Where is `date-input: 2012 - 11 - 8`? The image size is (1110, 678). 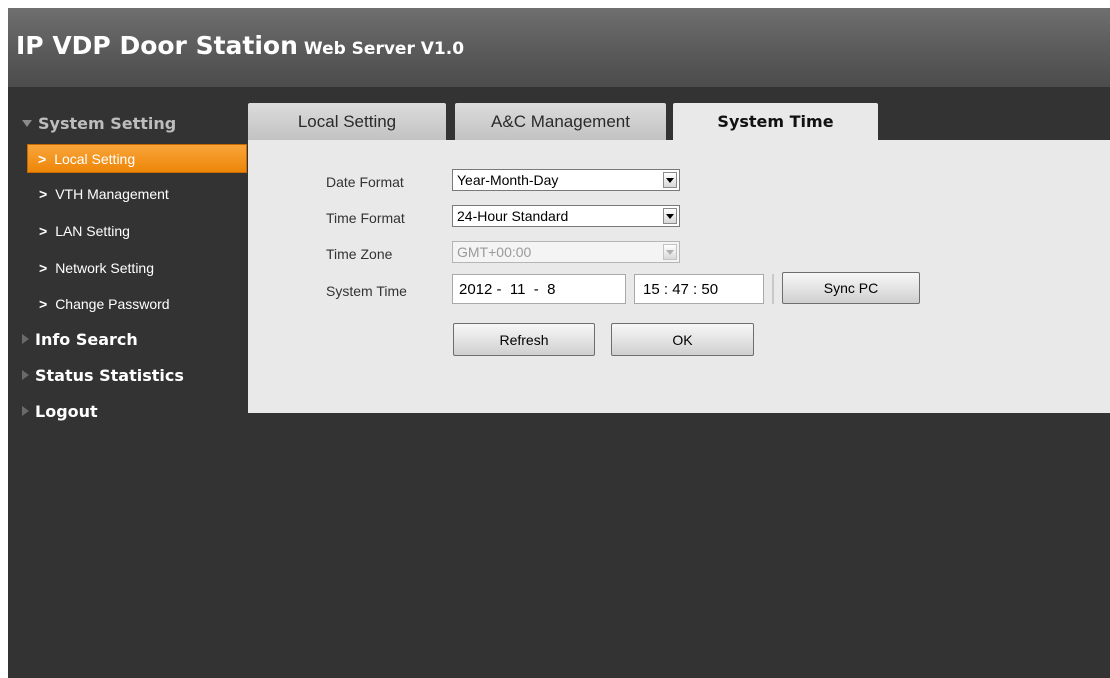 date-input: 2012 - 11 - 8 is located at coordinates (539, 289).